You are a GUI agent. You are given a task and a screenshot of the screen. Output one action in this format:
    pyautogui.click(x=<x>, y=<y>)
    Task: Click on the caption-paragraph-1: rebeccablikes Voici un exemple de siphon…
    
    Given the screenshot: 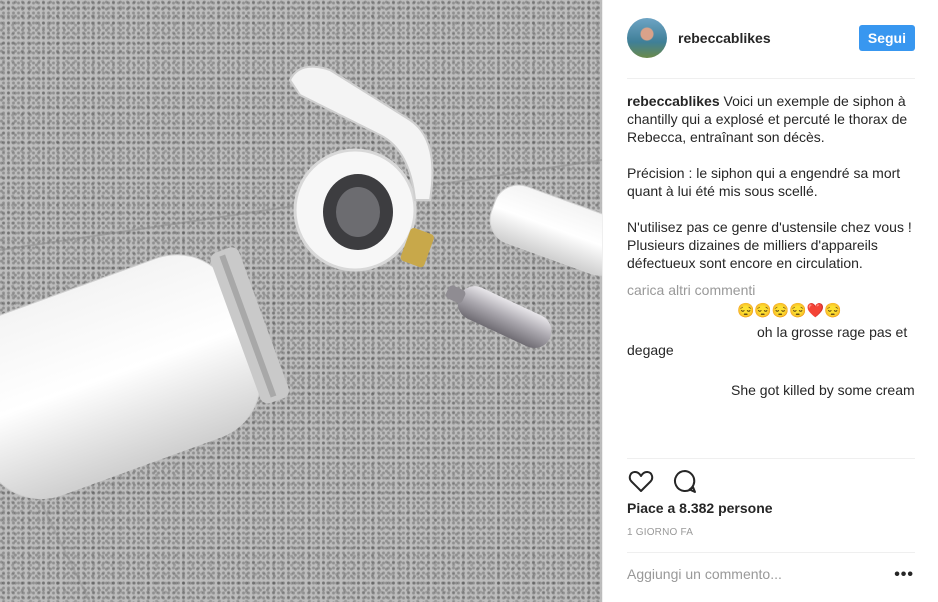 What is the action you would take?
    pyautogui.click(x=771, y=119)
    